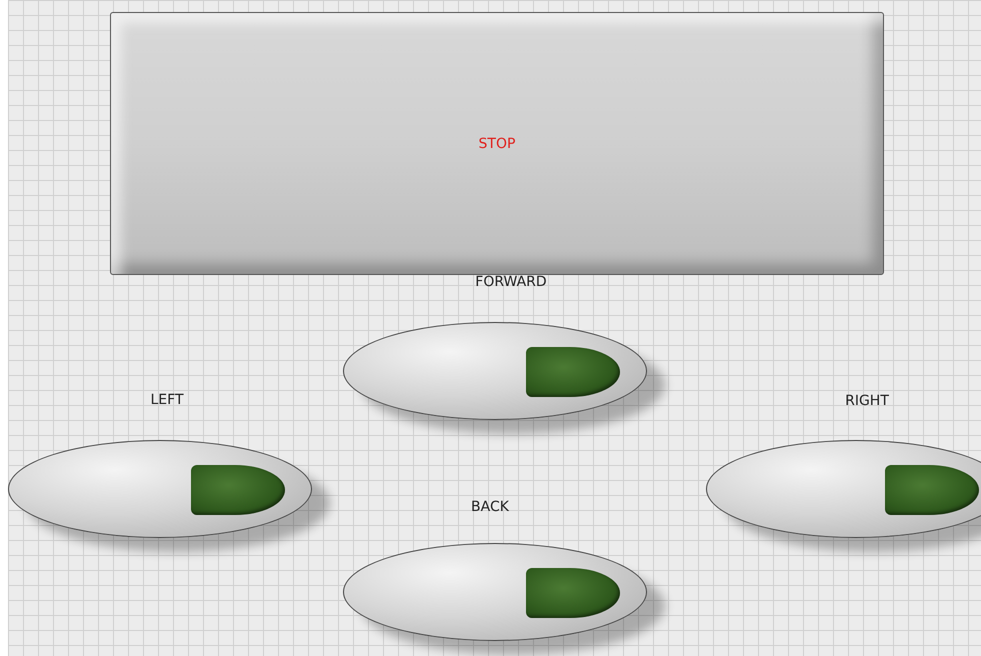  Describe the element at coordinates (511, 282) in the screenshot. I see `button-label: FORWARD` at that location.